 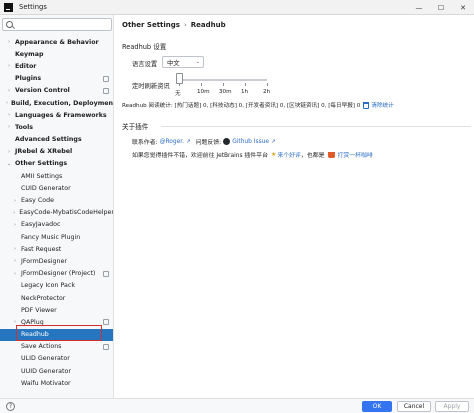 I want to click on search-input, so click(x=62, y=24).